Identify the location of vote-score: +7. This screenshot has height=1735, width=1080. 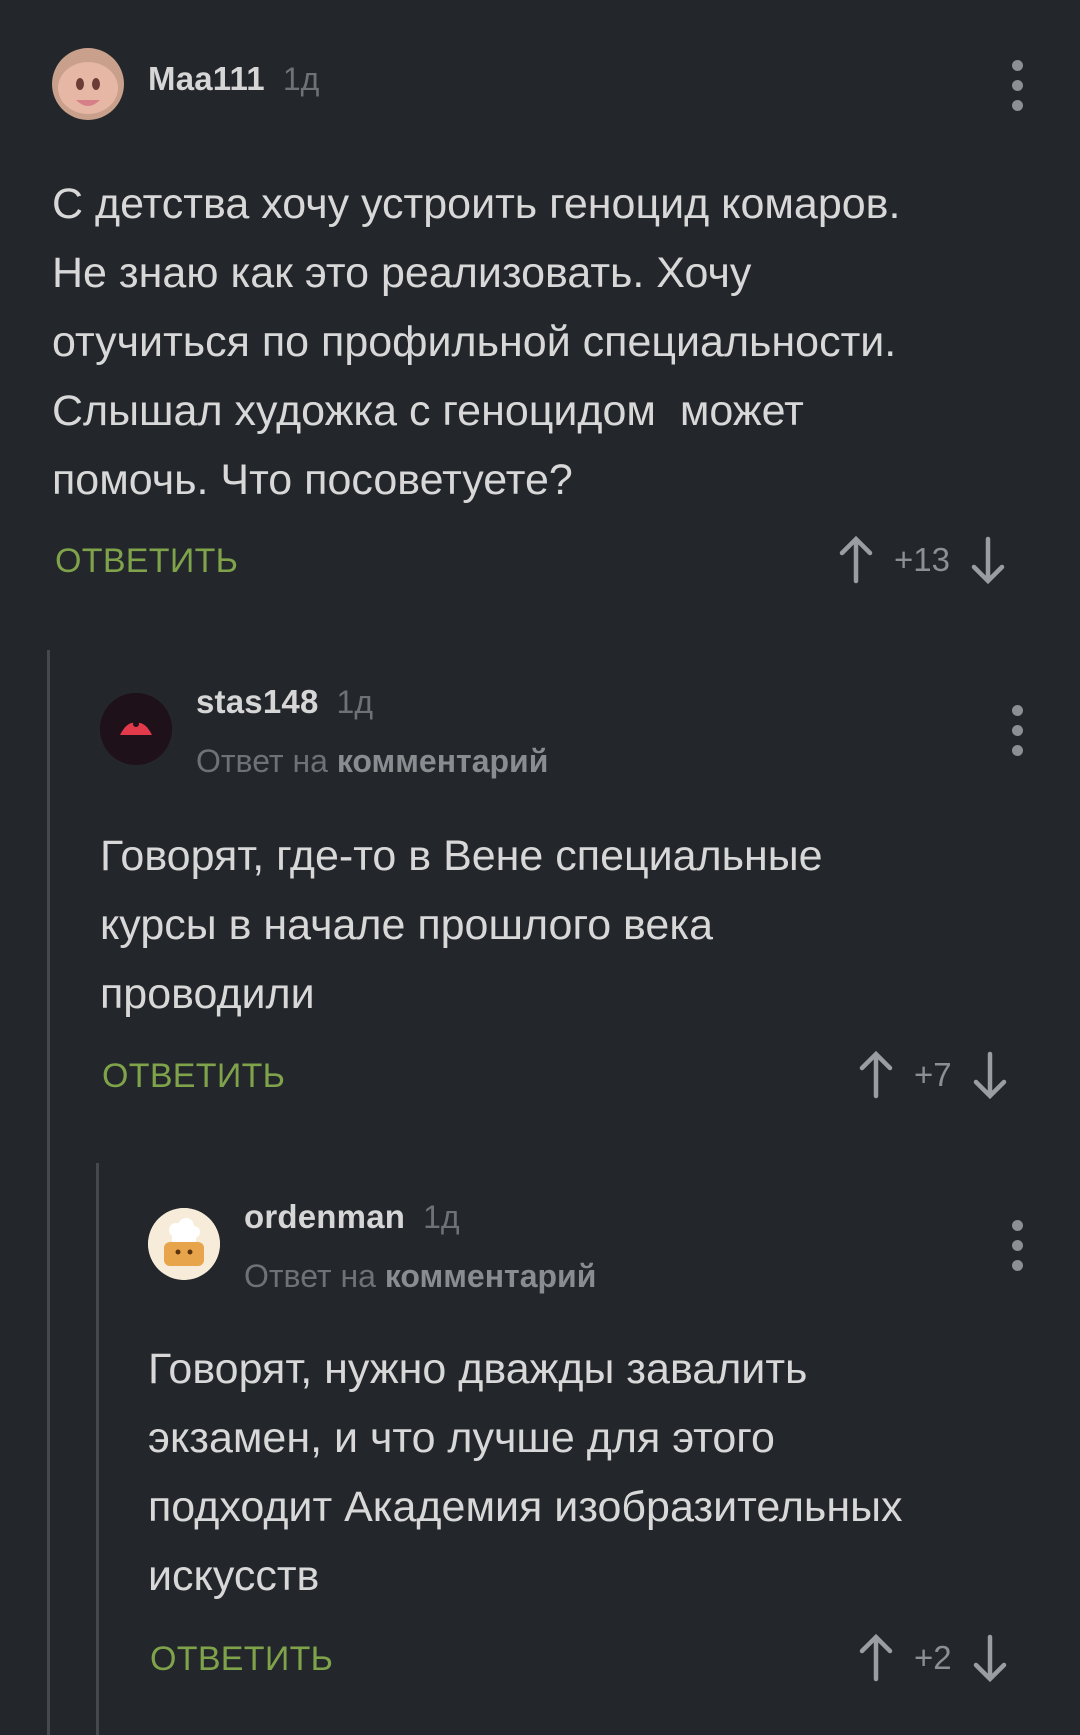
(933, 1074).